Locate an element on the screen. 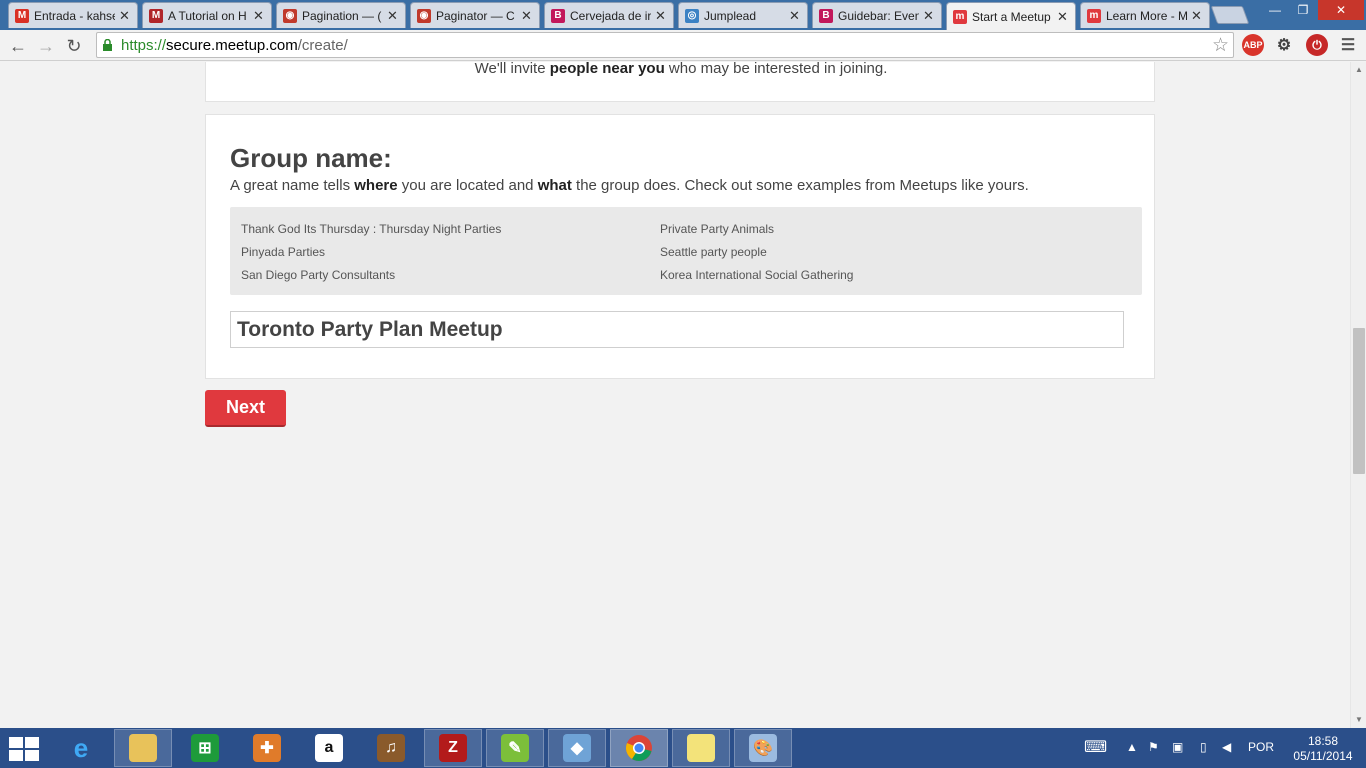 This screenshot has height=768, width=1366. browser-tab: M Entrada - kahse ✕ is located at coordinates (73, 15).